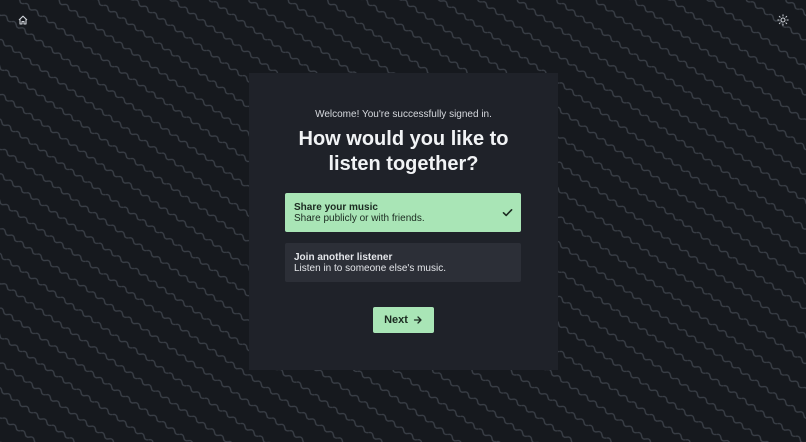  I want to click on option-title: Share your music, so click(336, 207).